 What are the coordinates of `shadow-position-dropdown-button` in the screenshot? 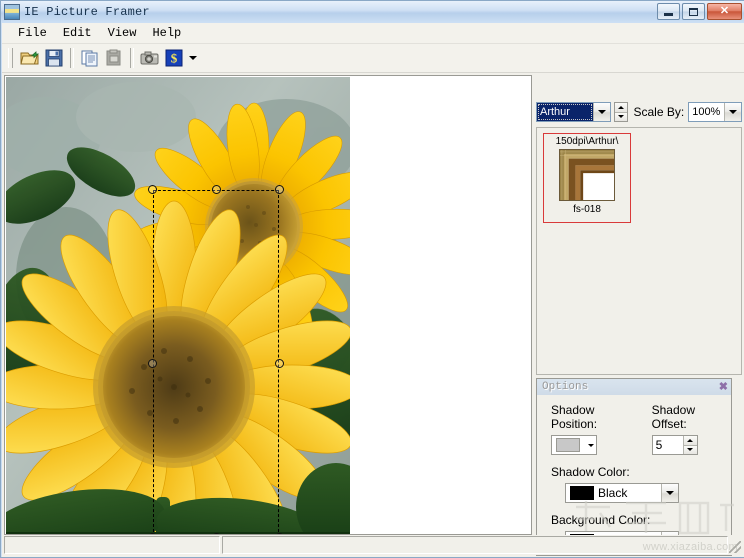 It's located at (590, 445).